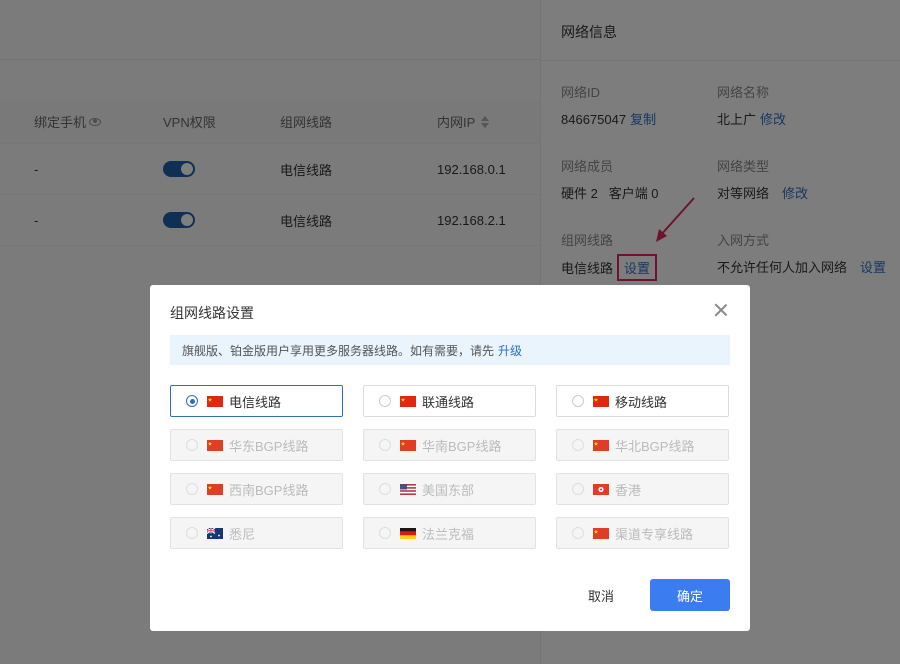 The image size is (900, 664). I want to click on line-option: 华南BGP线路, so click(449, 445).